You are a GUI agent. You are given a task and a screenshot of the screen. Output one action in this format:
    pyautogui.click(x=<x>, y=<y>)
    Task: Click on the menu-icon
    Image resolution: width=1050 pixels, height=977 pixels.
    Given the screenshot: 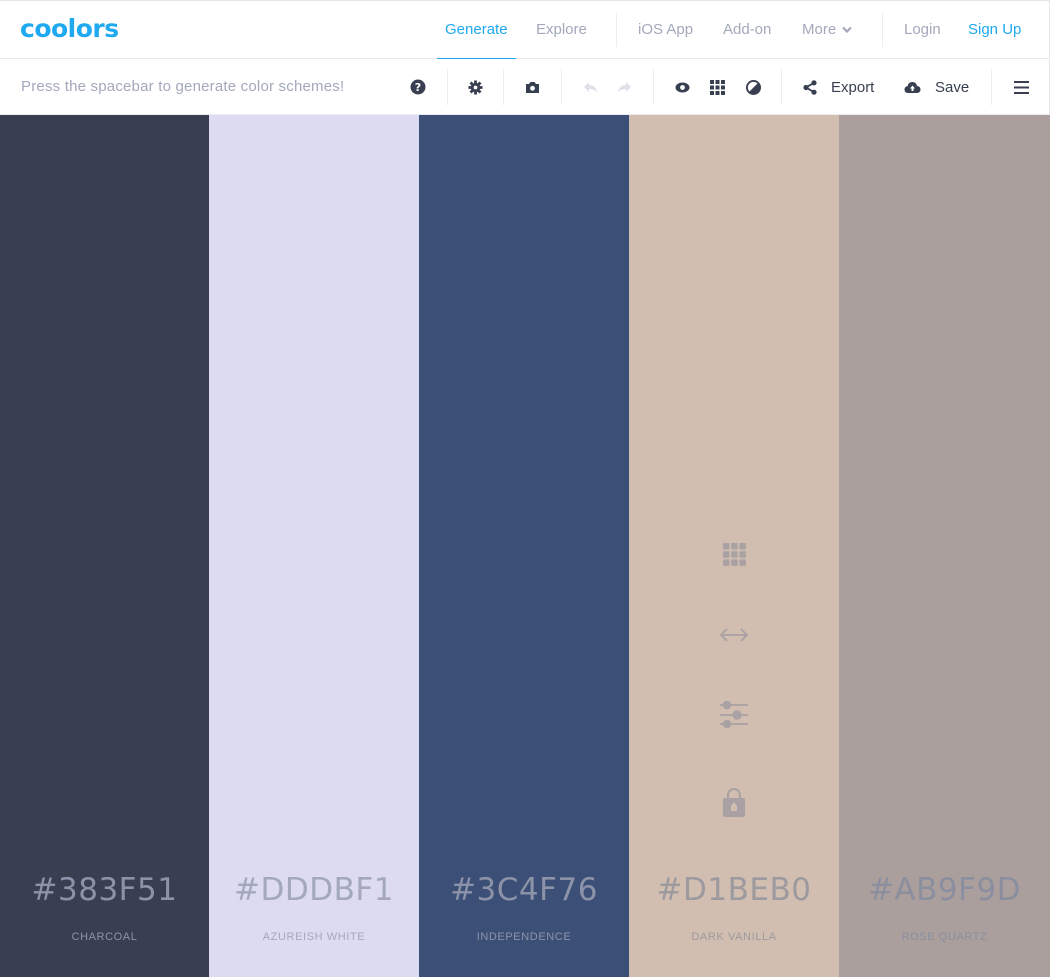 What is the action you would take?
    pyautogui.click(x=1021, y=87)
    